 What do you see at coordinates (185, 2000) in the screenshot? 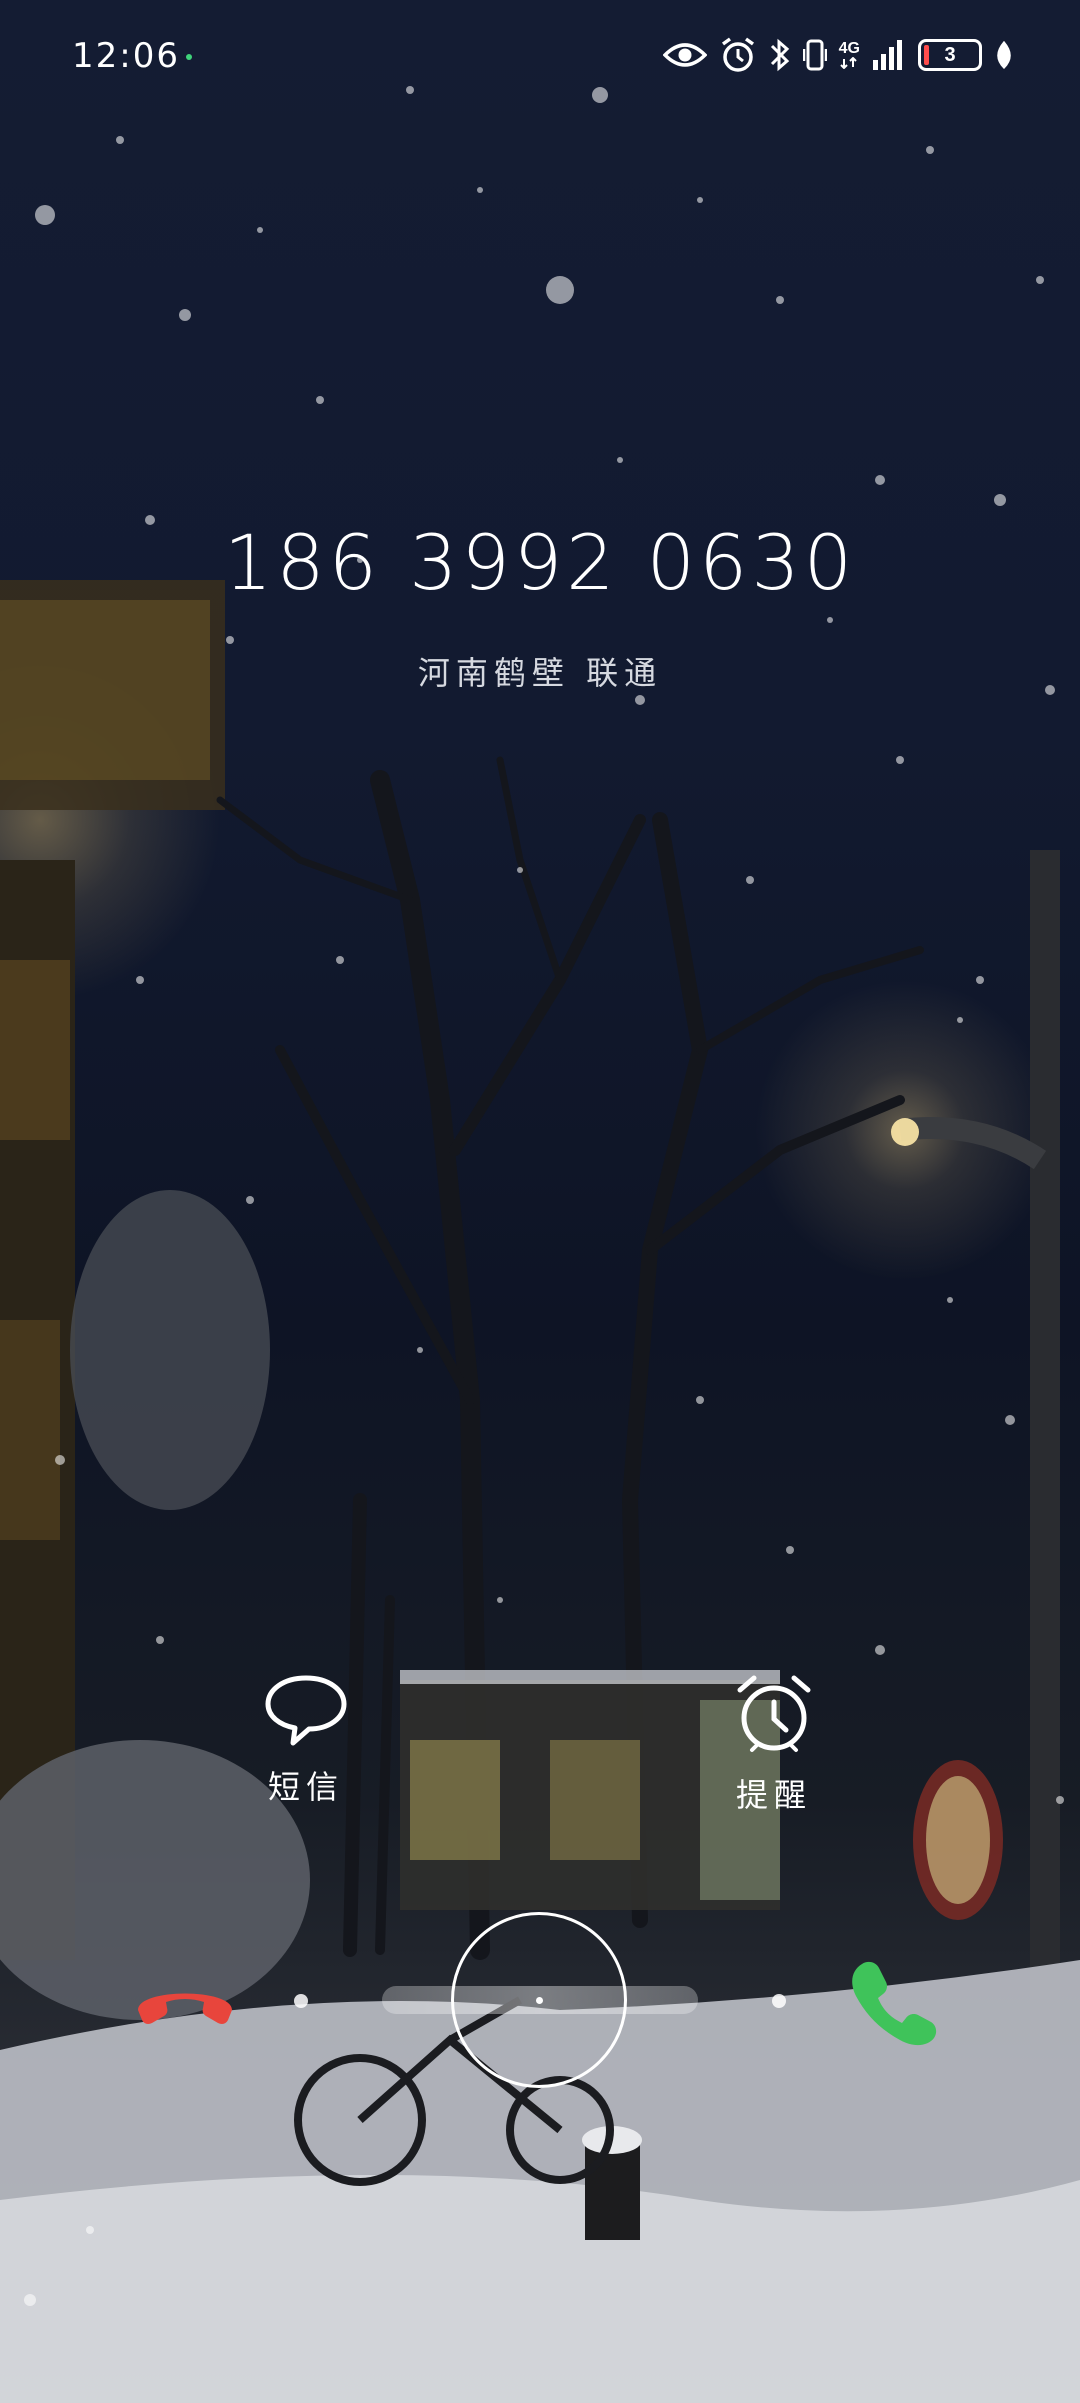
I see `phone-hangup-icon` at bounding box center [185, 2000].